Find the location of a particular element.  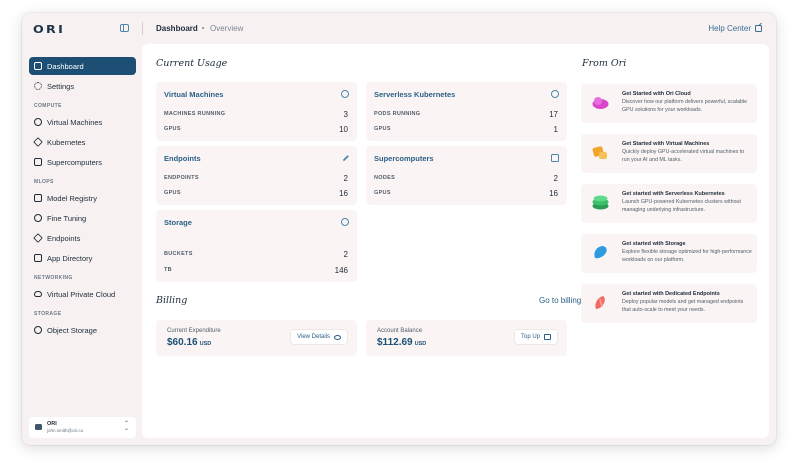

sidebar-item-model-registry: Model Registry is located at coordinates (82, 198).